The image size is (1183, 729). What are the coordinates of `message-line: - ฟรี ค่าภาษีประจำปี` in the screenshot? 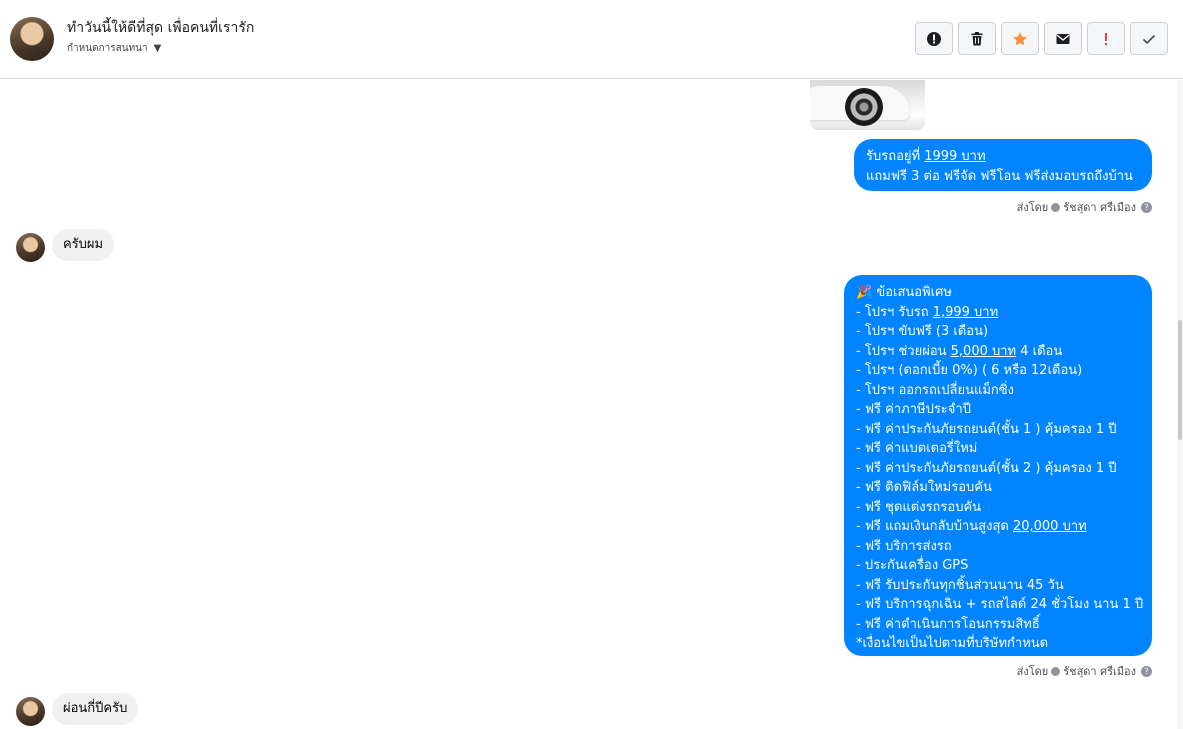 It's located at (913, 409).